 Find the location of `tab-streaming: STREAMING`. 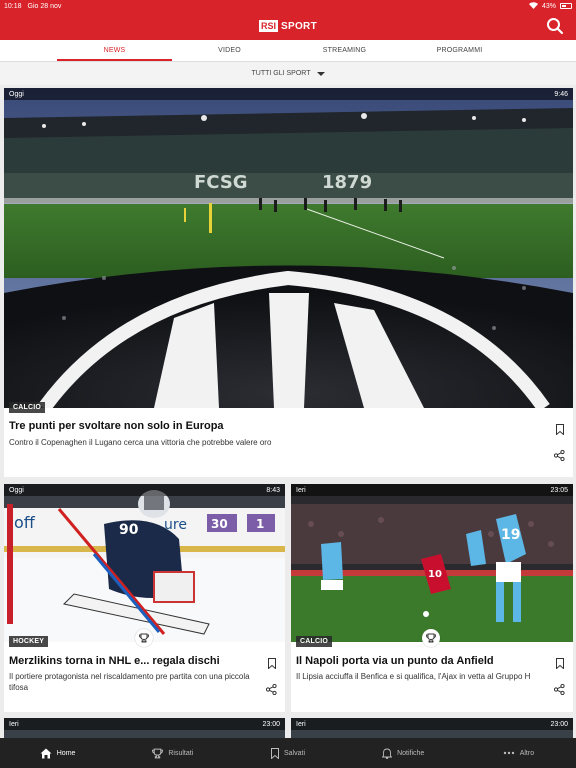

tab-streaming: STREAMING is located at coordinates (344, 50).